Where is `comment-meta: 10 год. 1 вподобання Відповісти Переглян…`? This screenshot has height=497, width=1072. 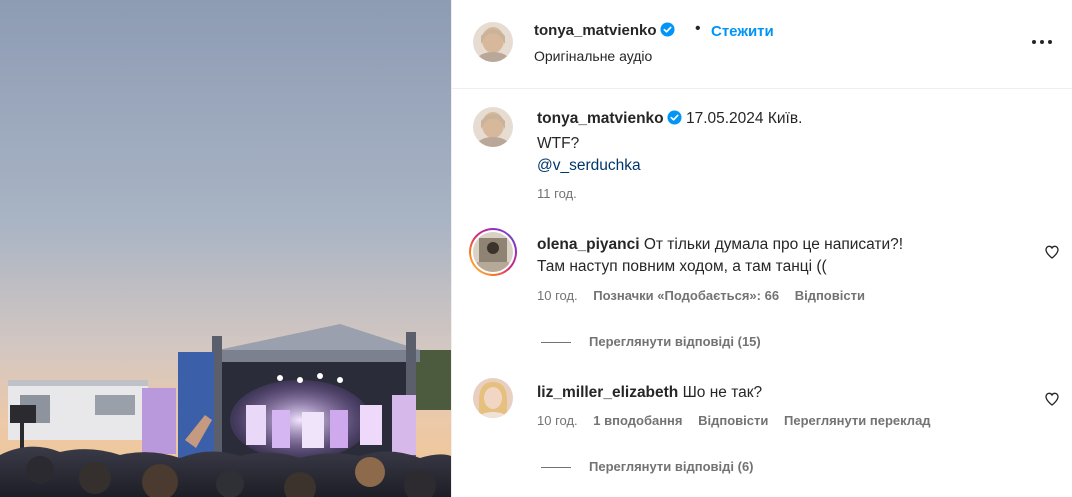 comment-meta: 10 год. 1 вподобання Відповісти Переглян… is located at coordinates (740, 420).